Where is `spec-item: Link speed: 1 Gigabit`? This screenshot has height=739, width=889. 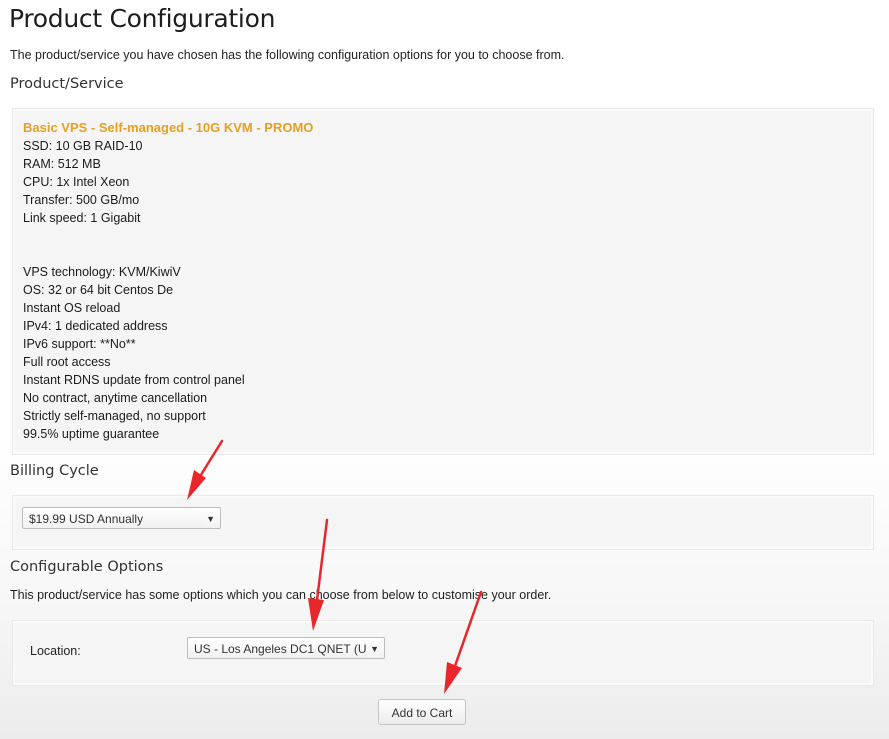
spec-item: Link speed: 1 Gigabit is located at coordinates (82, 218).